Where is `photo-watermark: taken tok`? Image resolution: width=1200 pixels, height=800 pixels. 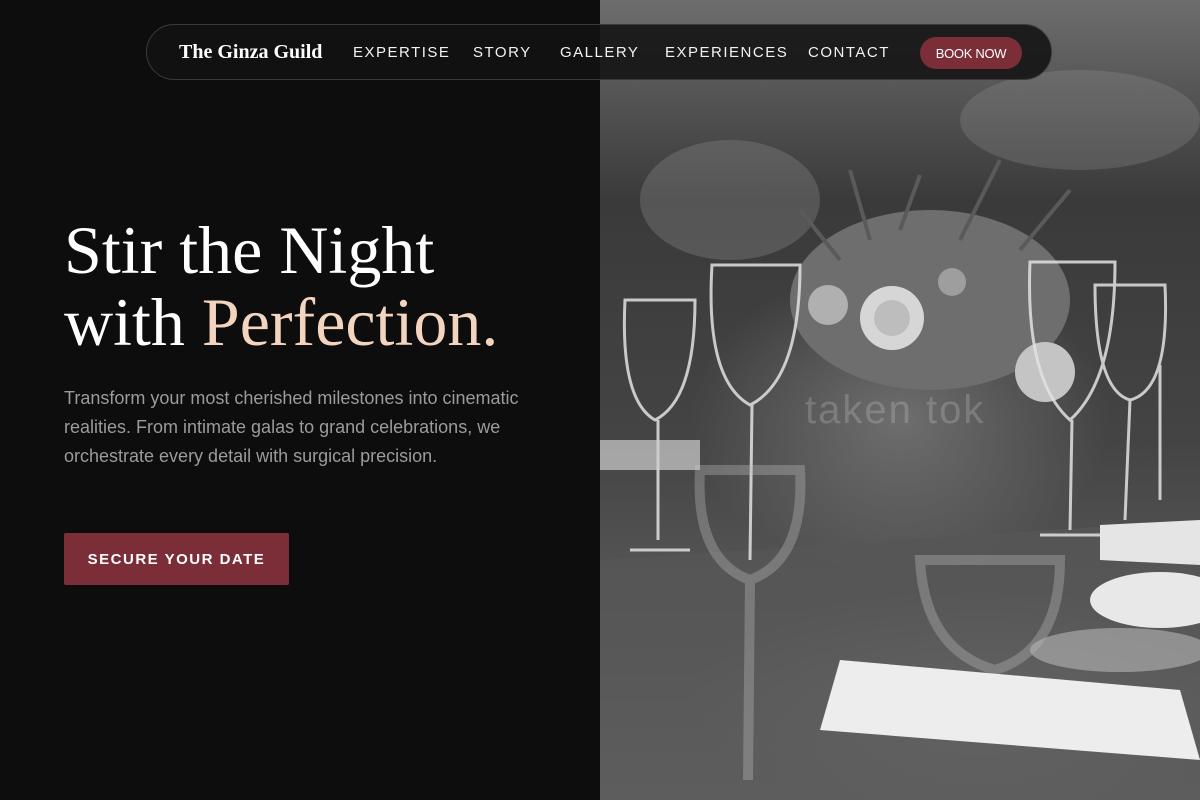
photo-watermark: taken tok is located at coordinates (895, 410).